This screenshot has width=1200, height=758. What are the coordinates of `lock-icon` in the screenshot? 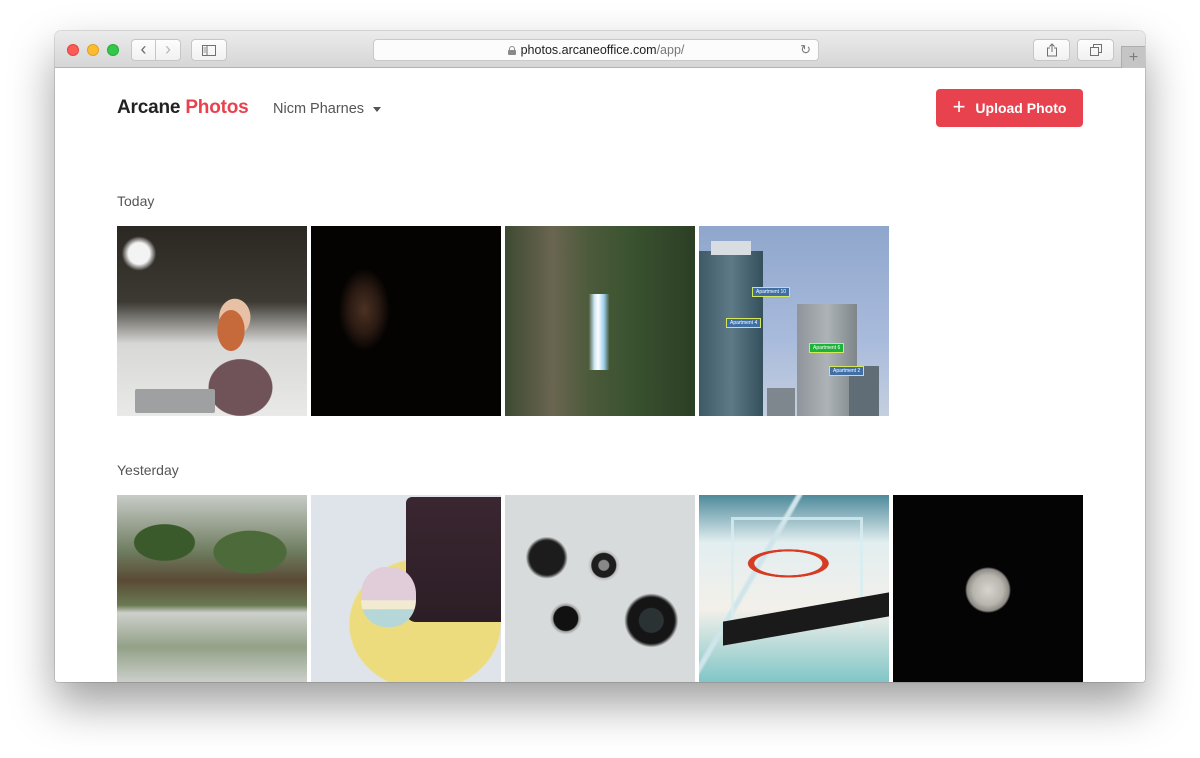 It's located at (511, 50).